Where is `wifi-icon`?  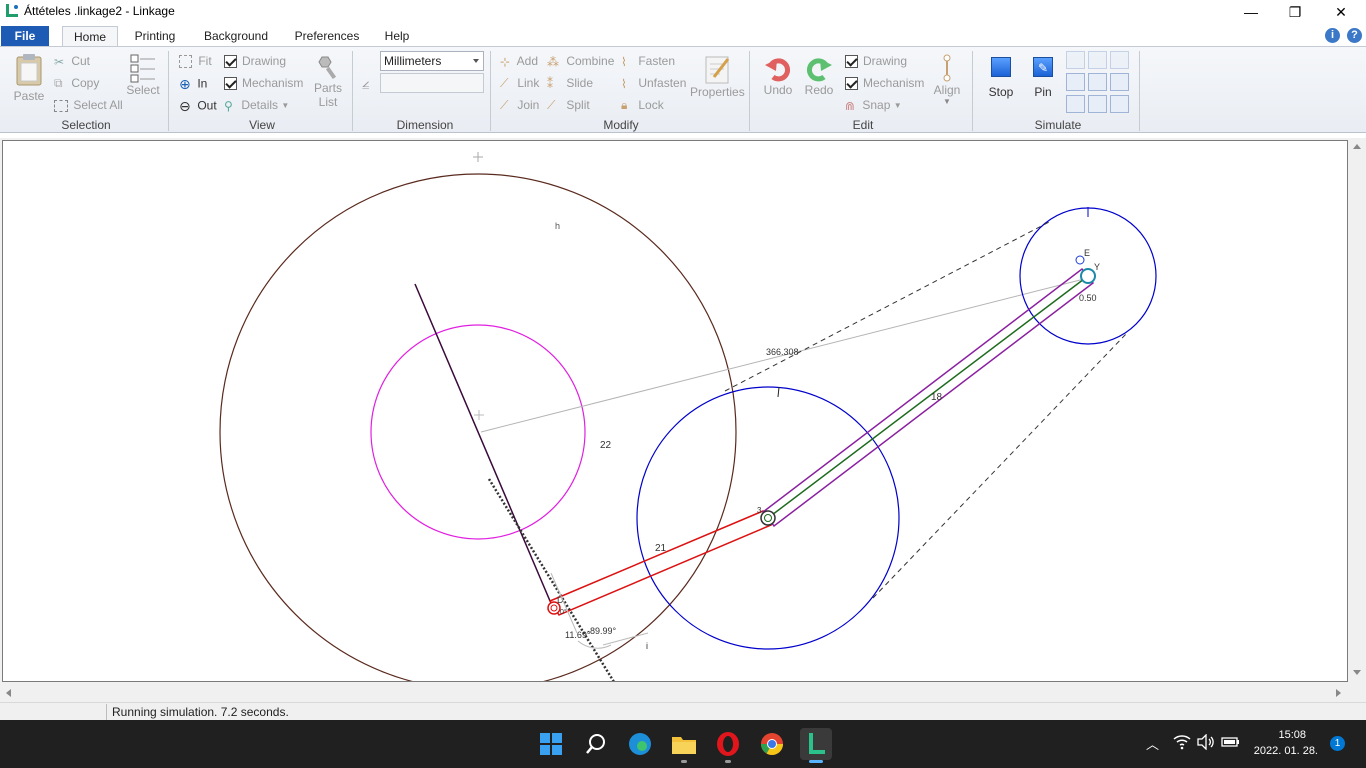 wifi-icon is located at coordinates (1182, 742).